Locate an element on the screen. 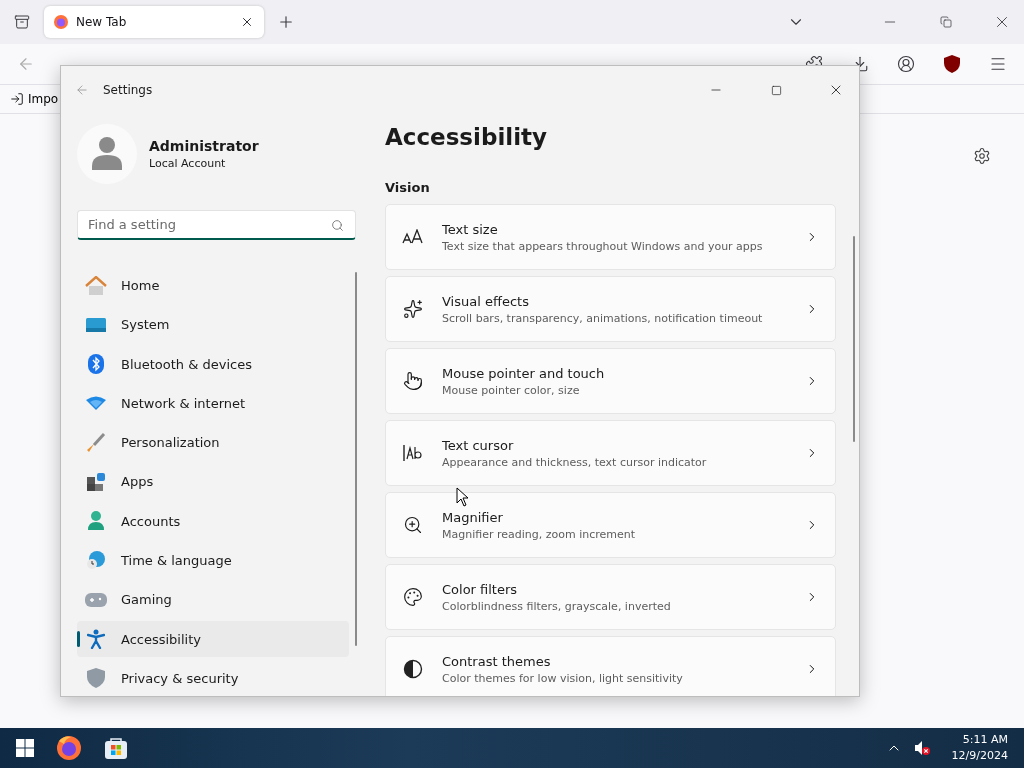 This screenshot has height=768, width=1024. settings-card: Text size Text size that appears throughout Windows and your apps is located at coordinates (610, 237).